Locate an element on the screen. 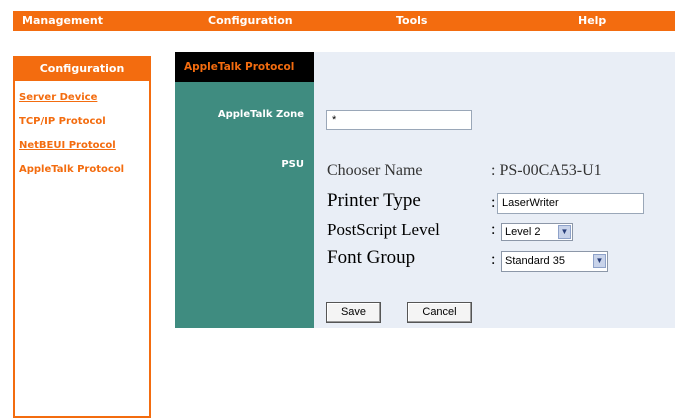  top-nav-bar: Management Configuration Tools Help is located at coordinates (344, 21).